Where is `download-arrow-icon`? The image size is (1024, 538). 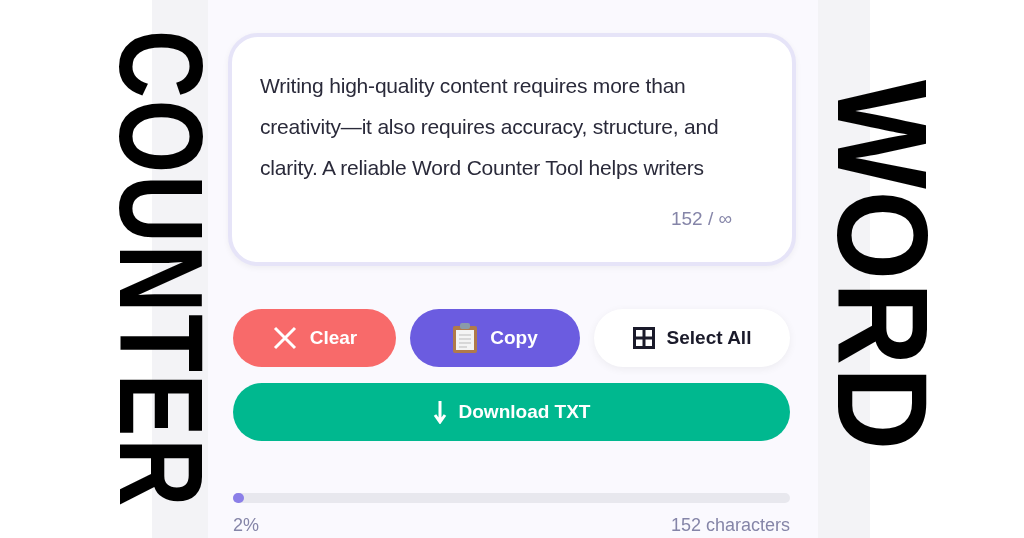 download-arrow-icon is located at coordinates (439, 412).